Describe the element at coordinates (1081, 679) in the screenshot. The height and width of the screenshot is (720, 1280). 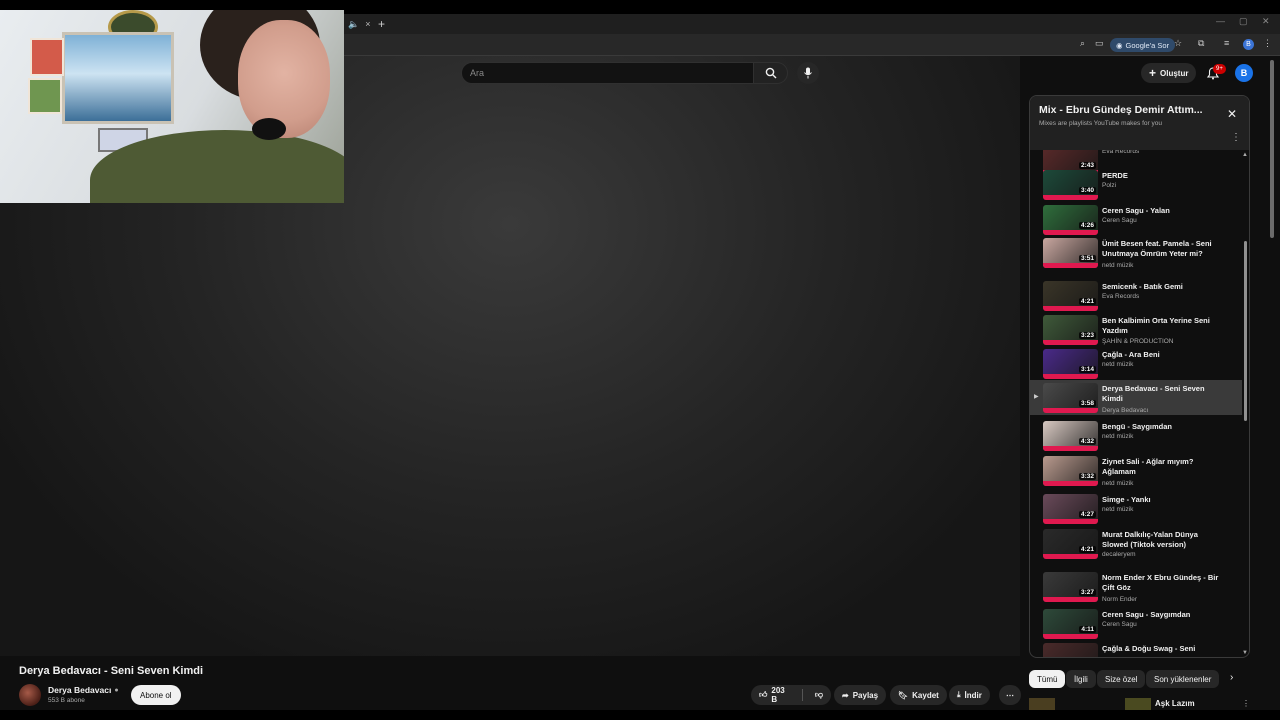
I see `chip-related: İlgili` at that location.